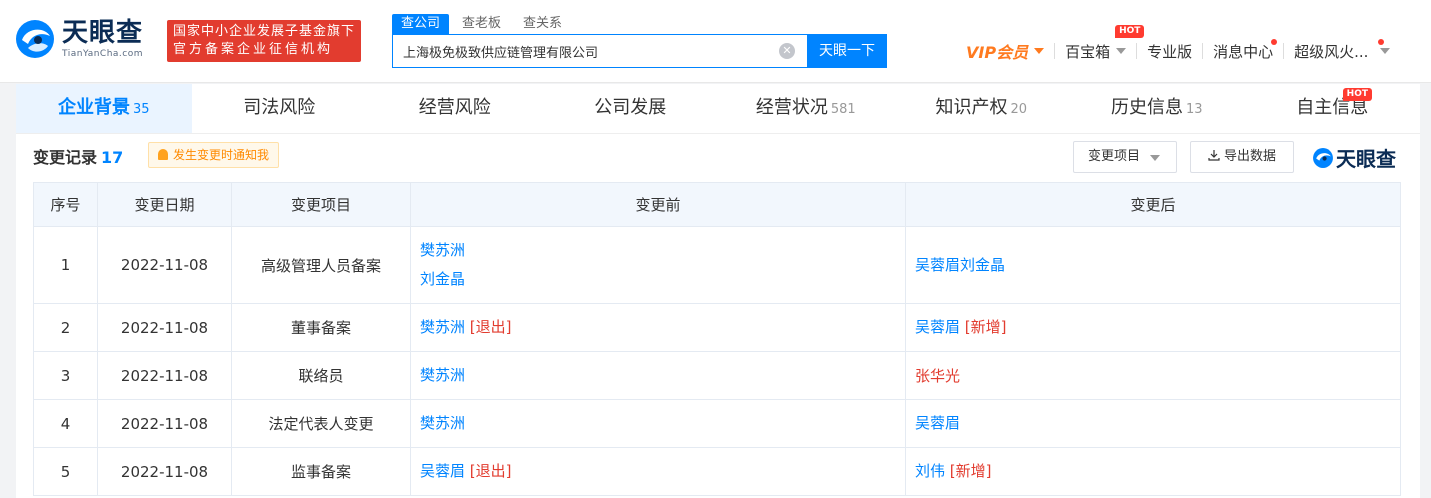  I want to click on table-row: 2 2022-11-08 董事备案 樊苏洲 [退出] 吴蓉眉 [新增], so click(717, 327).